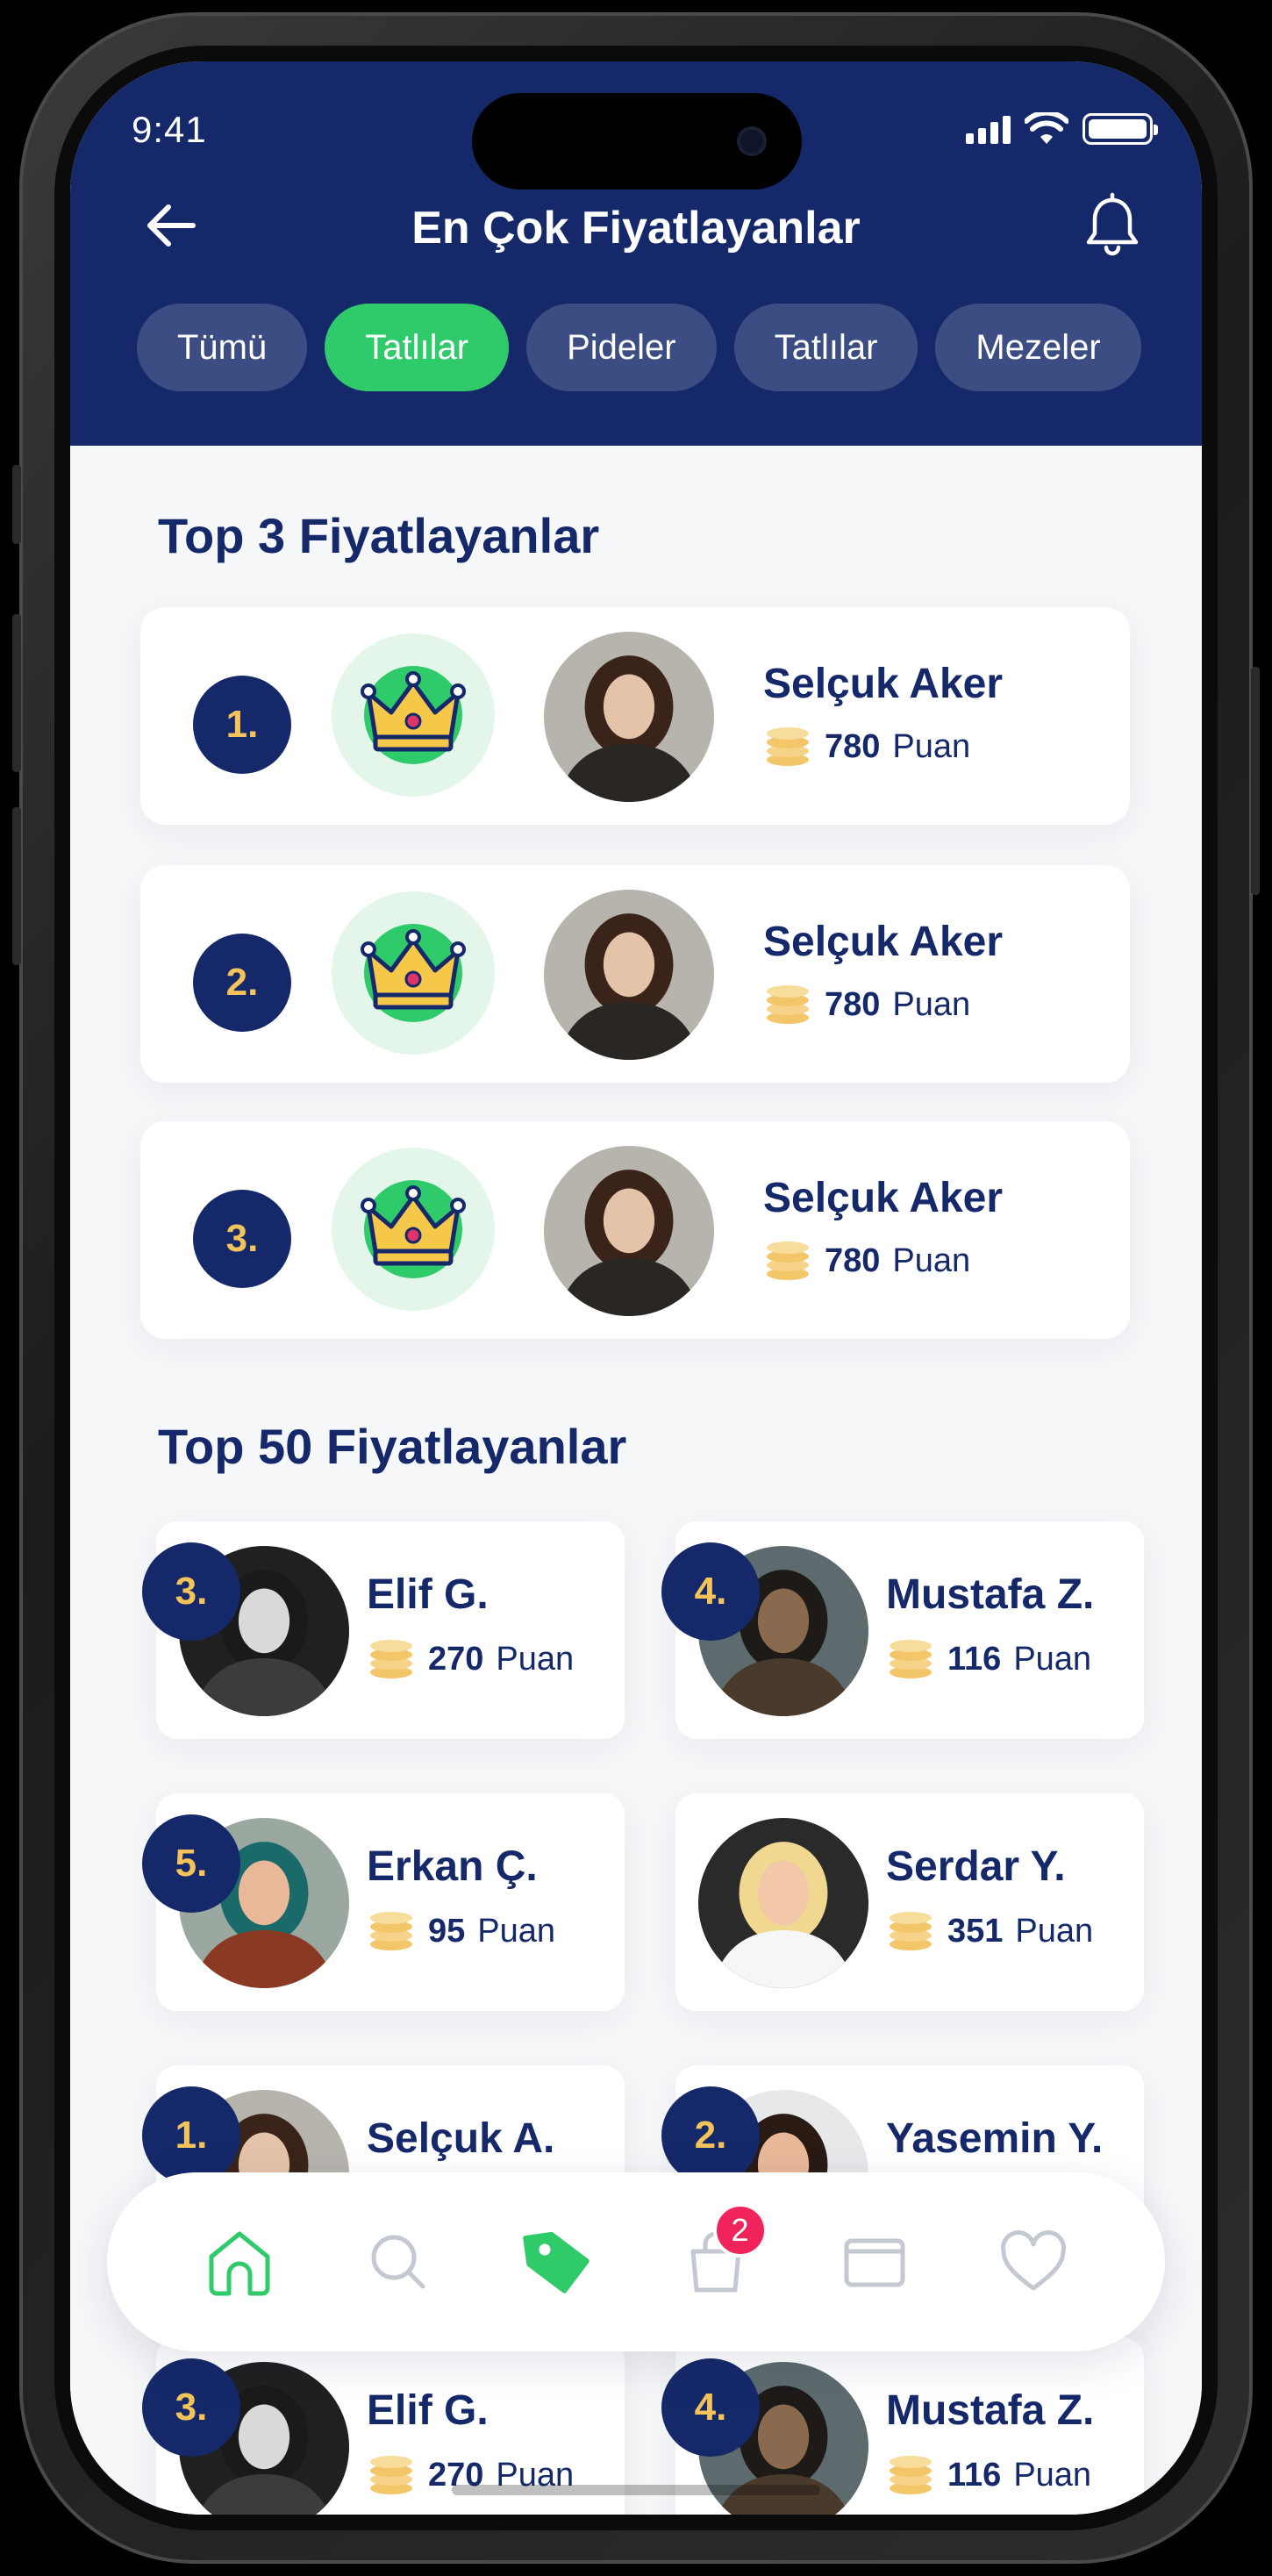 Image resolution: width=1272 pixels, height=2576 pixels. What do you see at coordinates (456, 1659) in the screenshot?
I see `points-value: 270` at bounding box center [456, 1659].